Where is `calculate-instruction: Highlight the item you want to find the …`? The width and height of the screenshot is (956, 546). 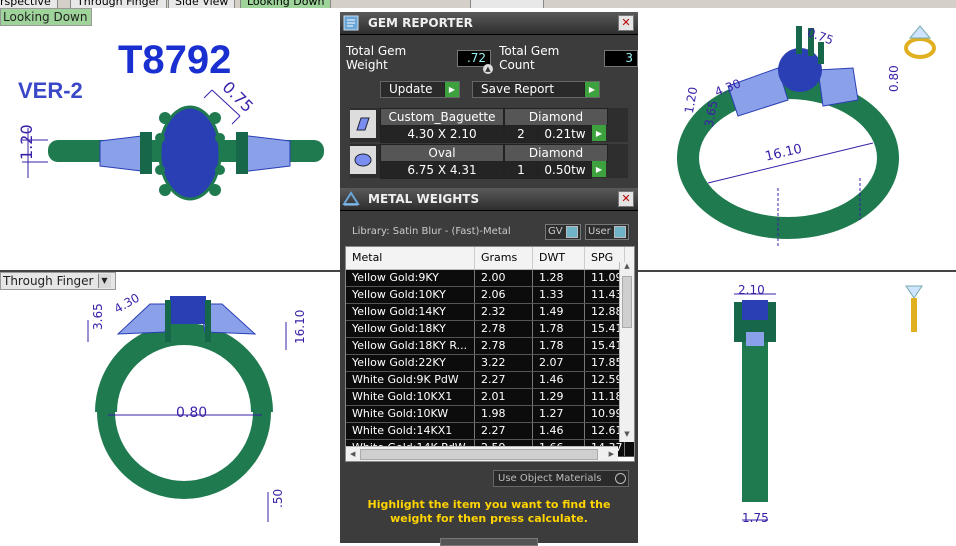
calculate-instruction: Highlight the item you want to find the … is located at coordinates (489, 511).